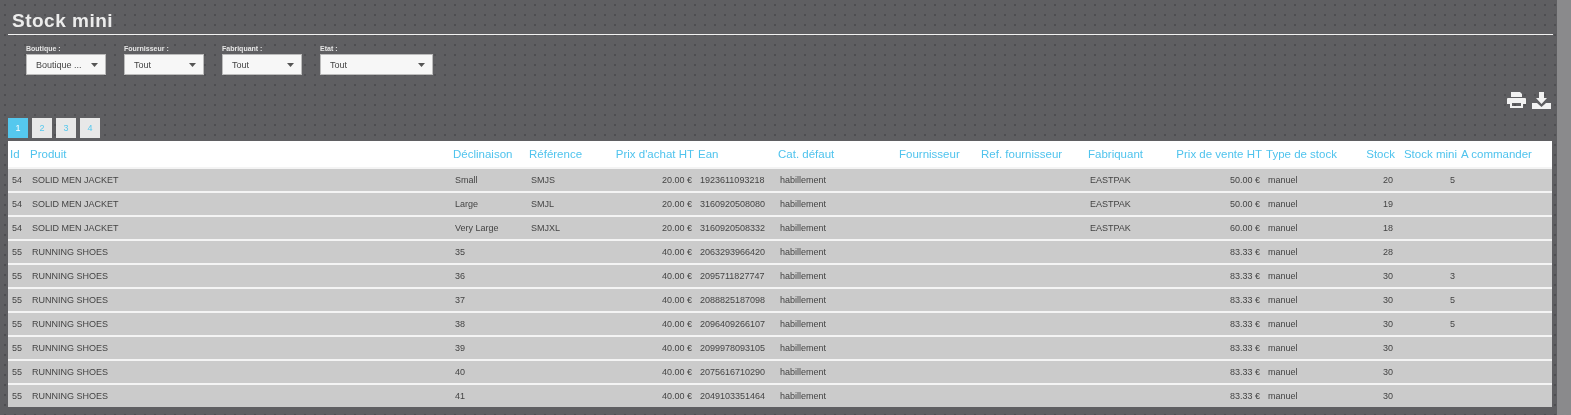  Describe the element at coordinates (489, 228) in the screenshot. I see `table-cell: Very Large` at that location.